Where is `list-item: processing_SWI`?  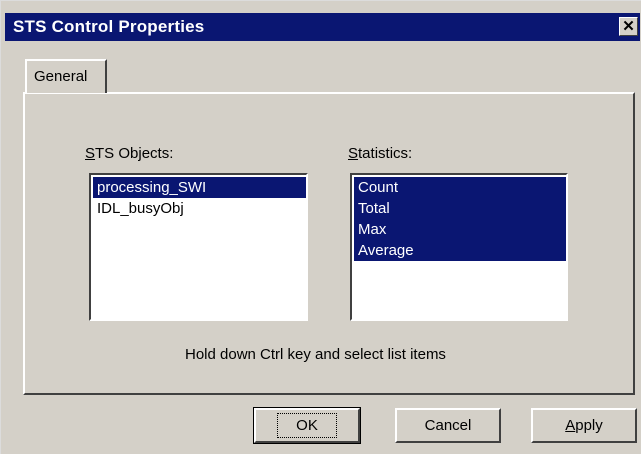 list-item: processing_SWI is located at coordinates (199, 187).